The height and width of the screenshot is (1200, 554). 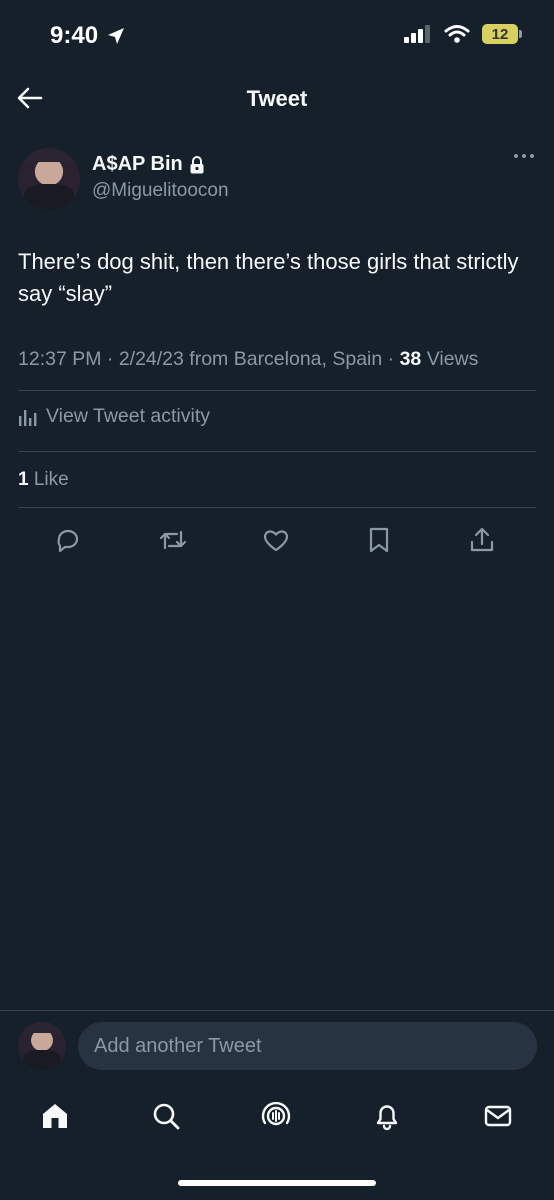 I want to click on messages-icon, so click(x=498, y=1116).